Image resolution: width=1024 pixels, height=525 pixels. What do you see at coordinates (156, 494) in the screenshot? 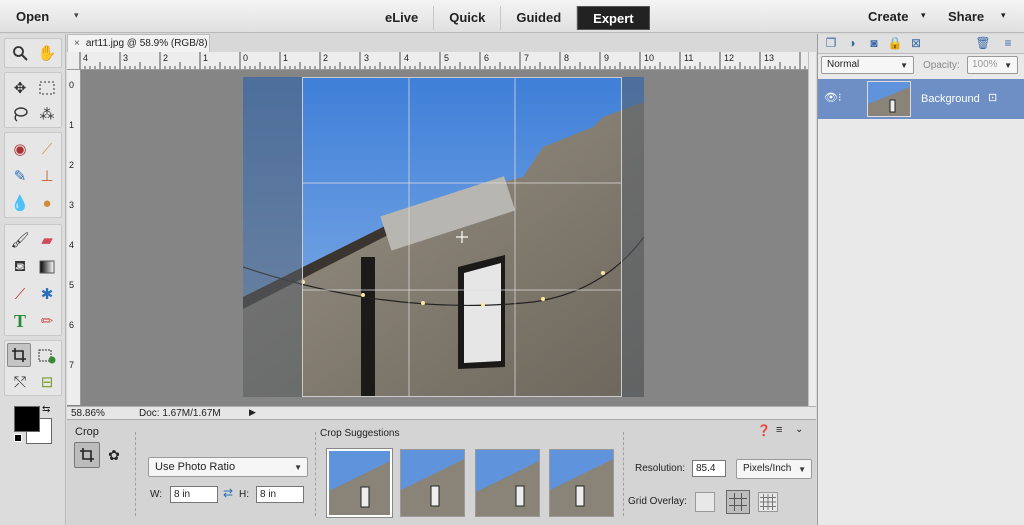
I see `width-label: W:` at bounding box center [156, 494].